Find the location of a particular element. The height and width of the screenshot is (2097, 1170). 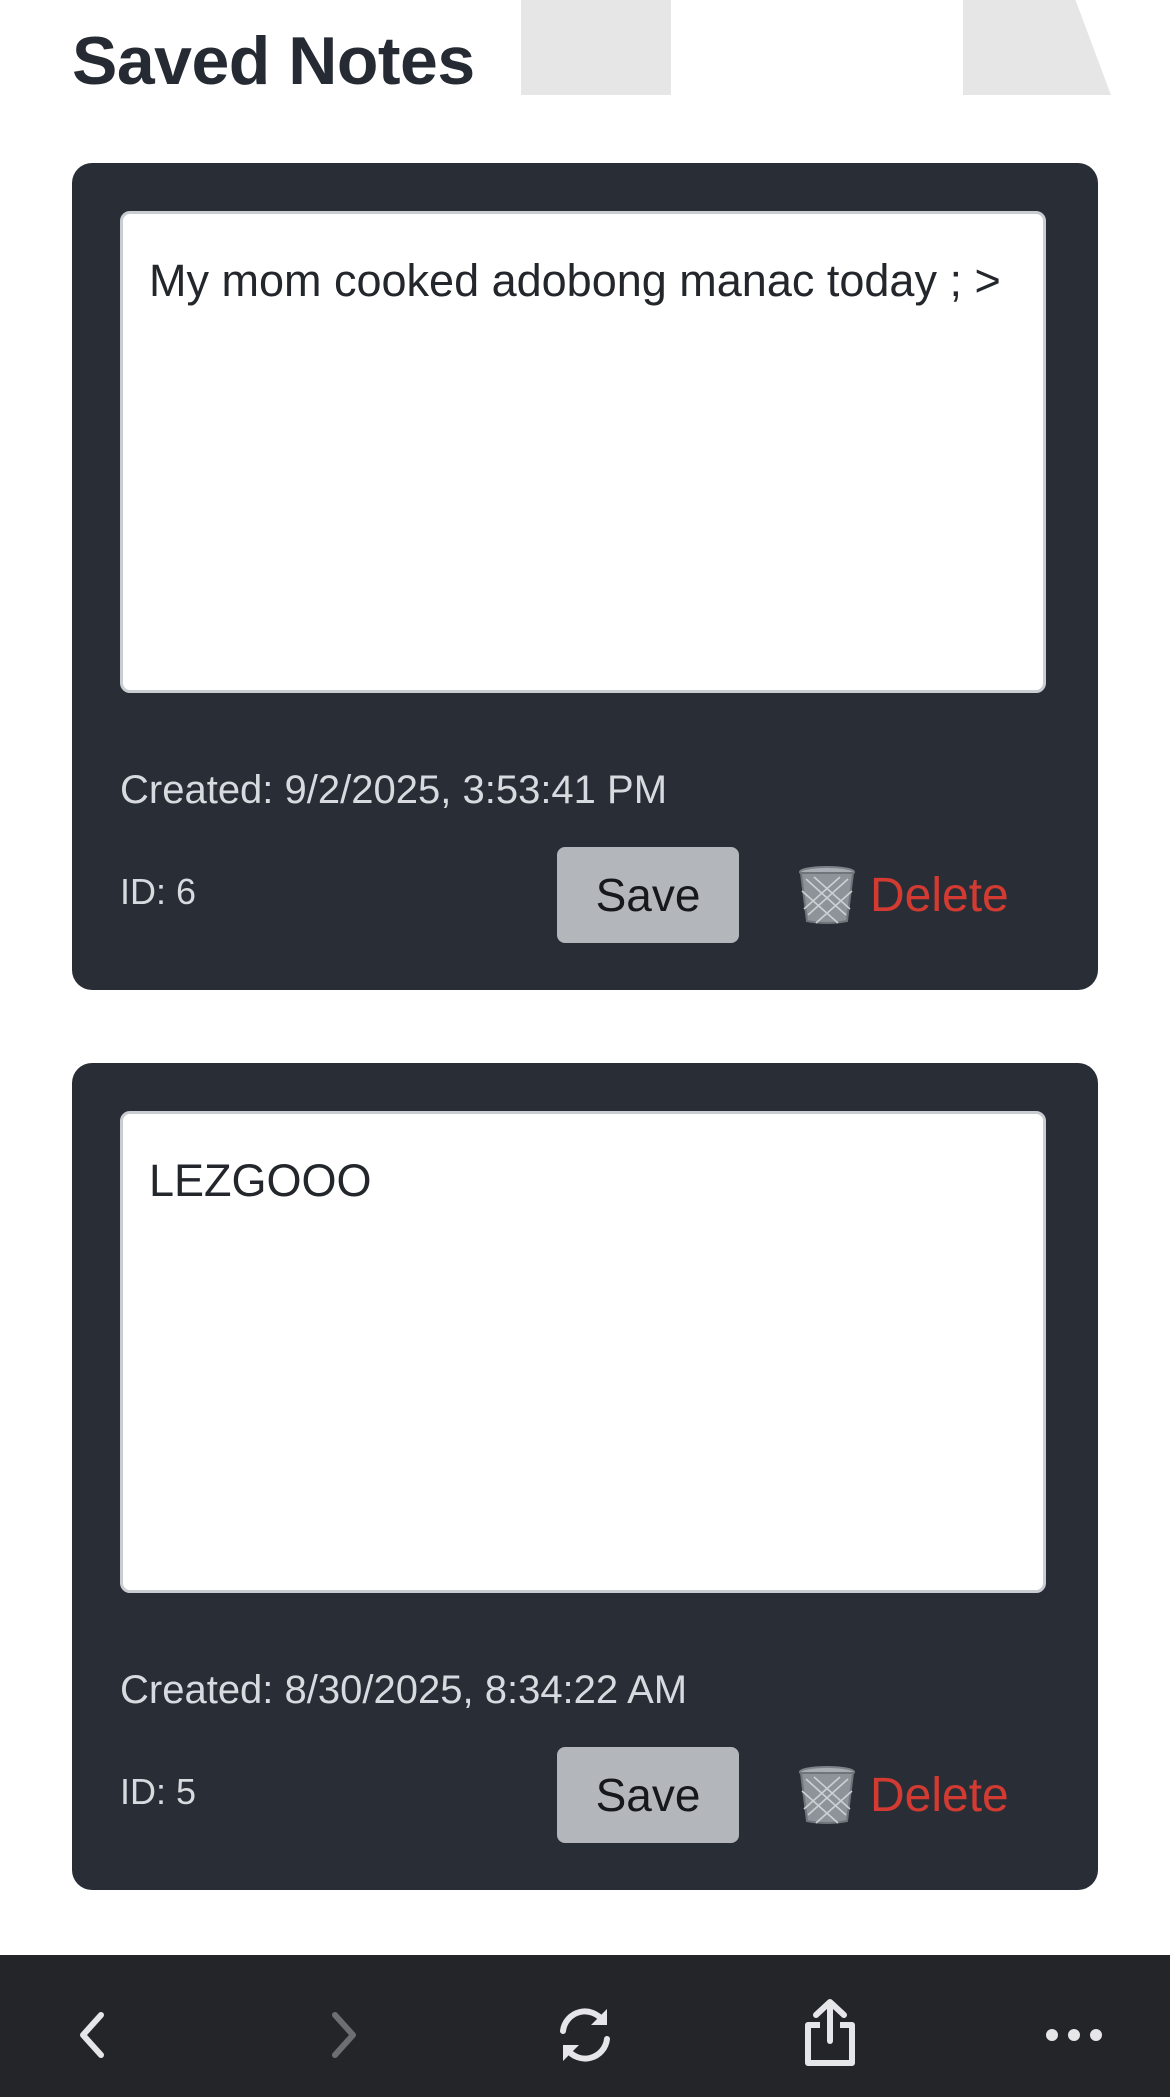

back-button is located at coordinates (93, 2035).